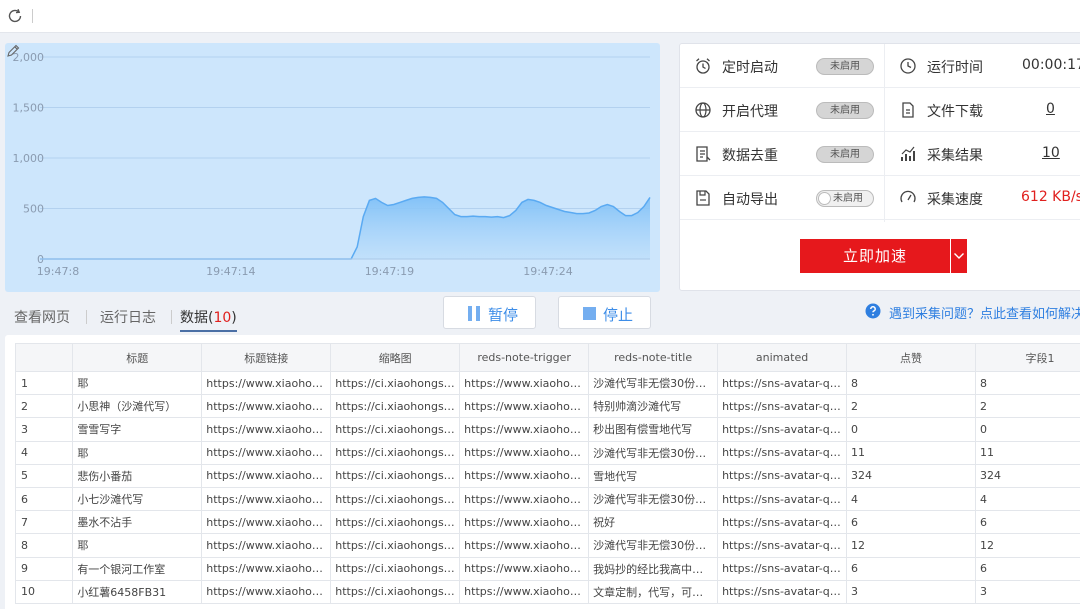 This screenshot has height=609, width=1080. What do you see at coordinates (44, 383) in the screenshot?
I see `row-index: 1` at bounding box center [44, 383].